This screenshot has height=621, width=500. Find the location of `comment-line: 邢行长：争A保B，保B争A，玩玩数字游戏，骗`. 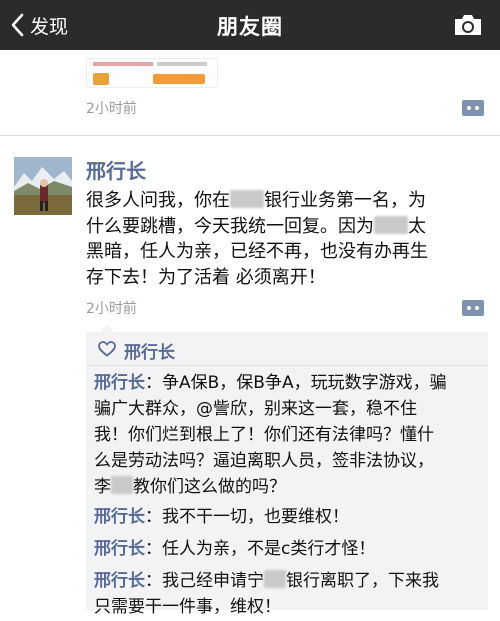

comment-line: 邢行长：争A保B，保B争A，玩玩数字游戏，骗 is located at coordinates (290, 383).